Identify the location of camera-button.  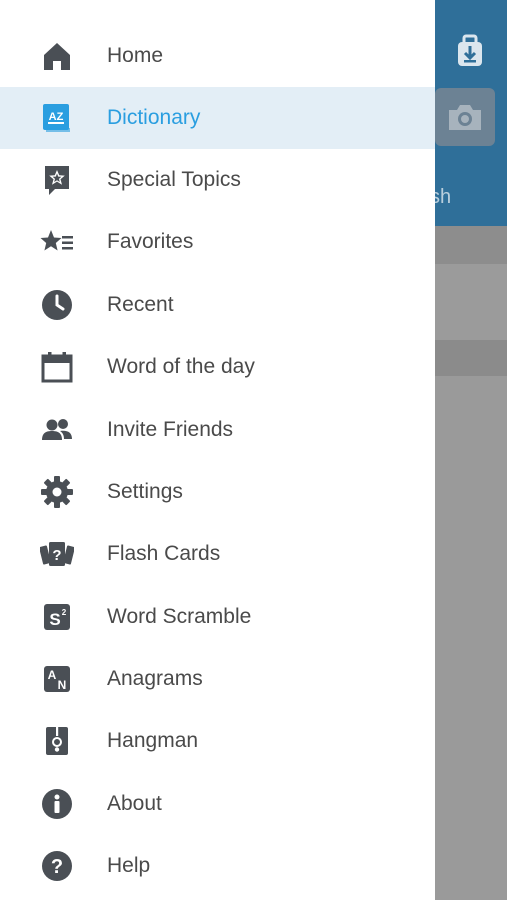
(465, 117).